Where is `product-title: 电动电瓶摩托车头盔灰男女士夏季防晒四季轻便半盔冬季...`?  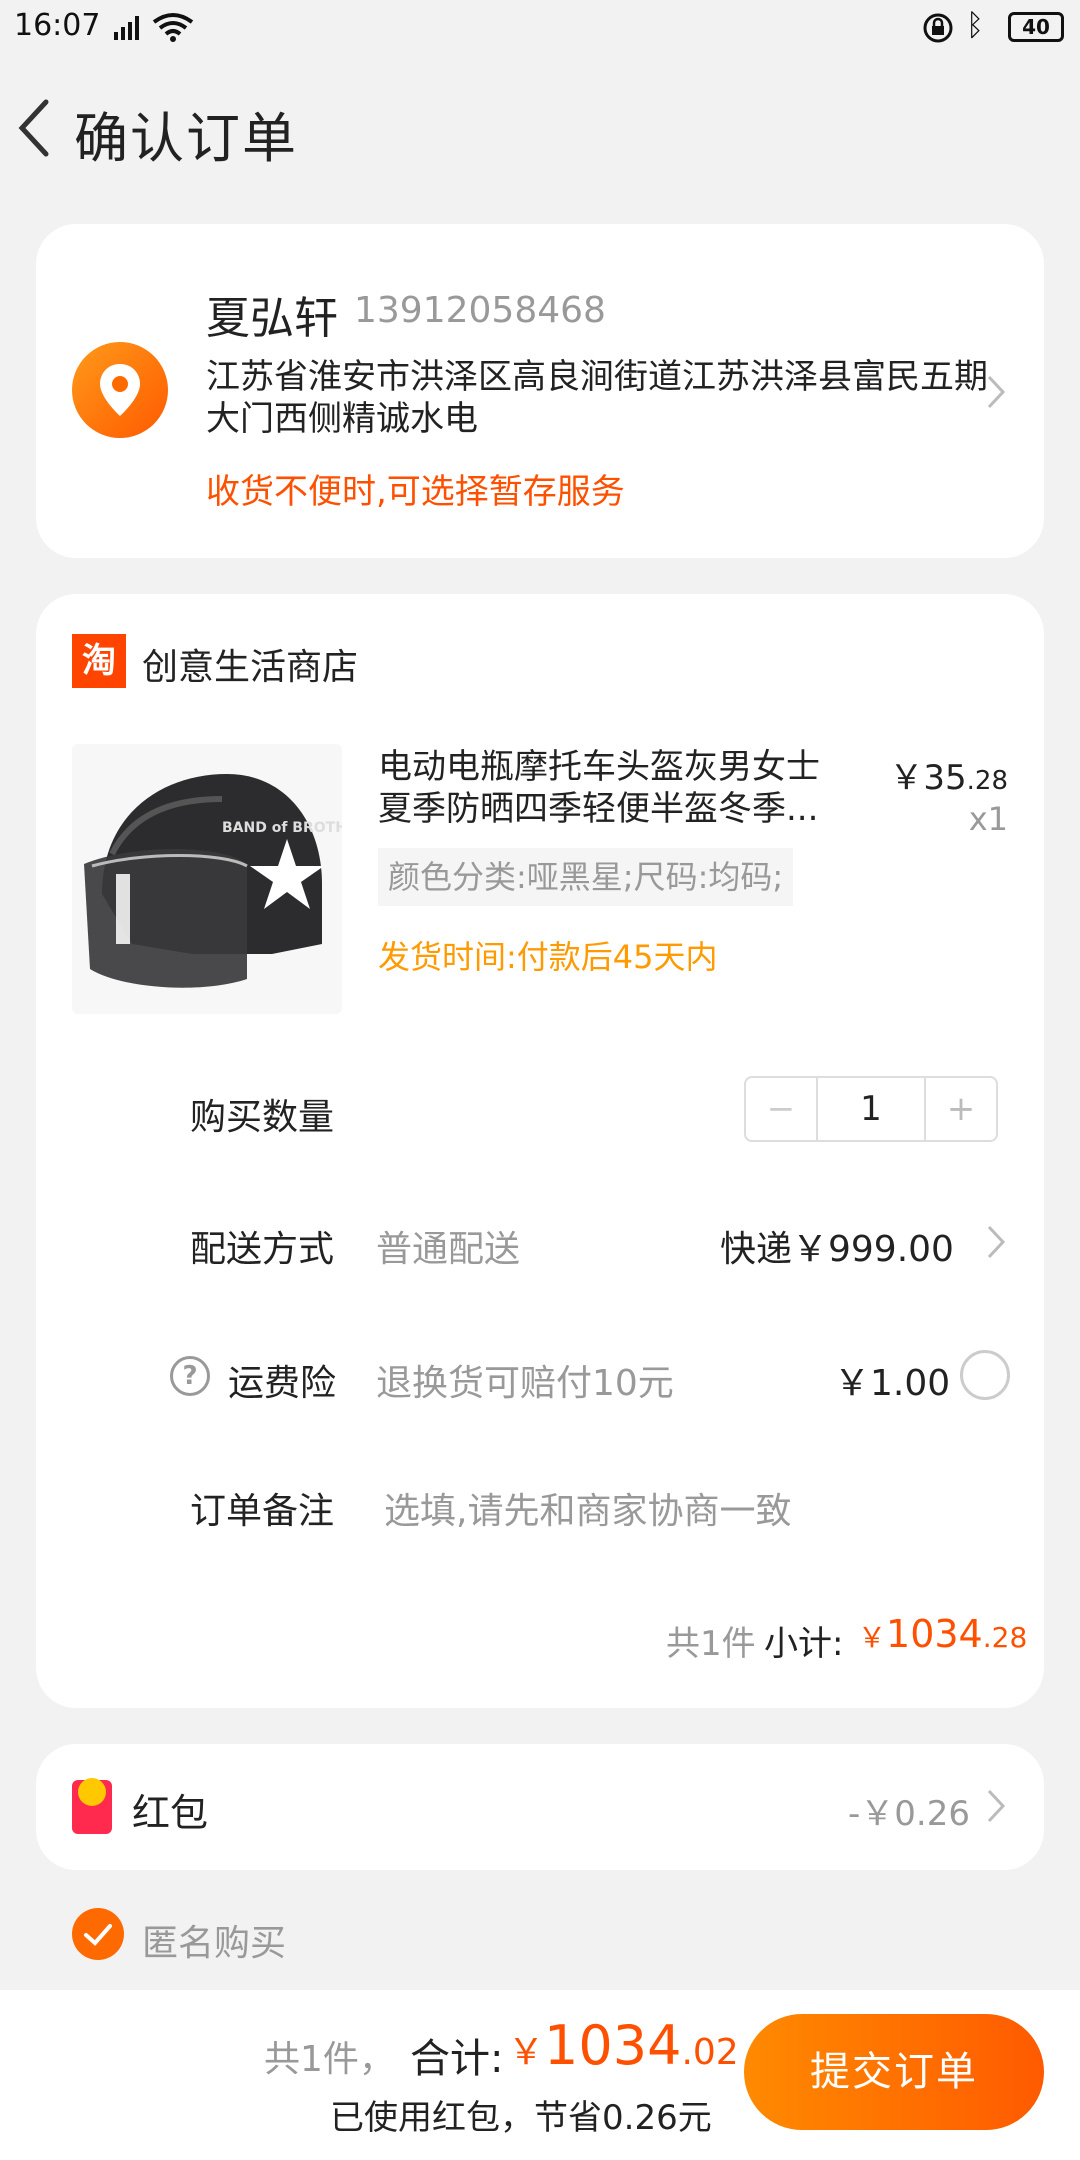
product-title: 电动电瓶摩托车头盔灰男女士夏季防晒四季轻便半盔冬季... is located at coordinates (608, 788).